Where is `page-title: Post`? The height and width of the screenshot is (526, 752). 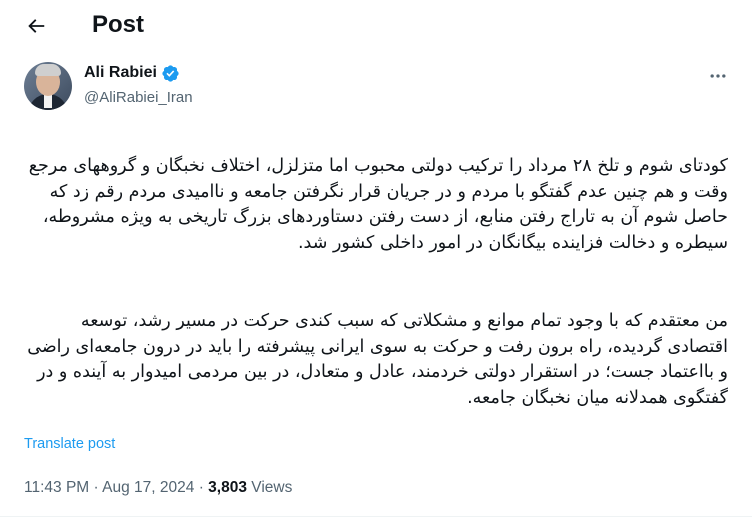
page-title: Post is located at coordinates (118, 24).